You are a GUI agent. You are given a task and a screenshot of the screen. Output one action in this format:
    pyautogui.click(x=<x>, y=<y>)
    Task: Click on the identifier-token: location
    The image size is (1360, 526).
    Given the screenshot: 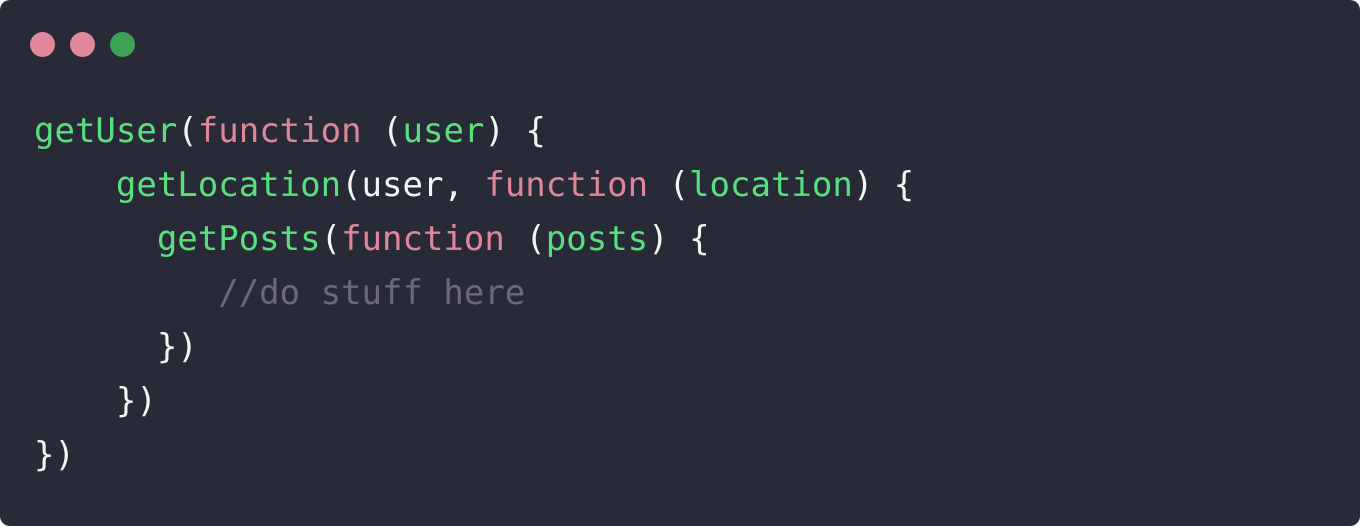 What is the action you would take?
    pyautogui.click(x=771, y=185)
    